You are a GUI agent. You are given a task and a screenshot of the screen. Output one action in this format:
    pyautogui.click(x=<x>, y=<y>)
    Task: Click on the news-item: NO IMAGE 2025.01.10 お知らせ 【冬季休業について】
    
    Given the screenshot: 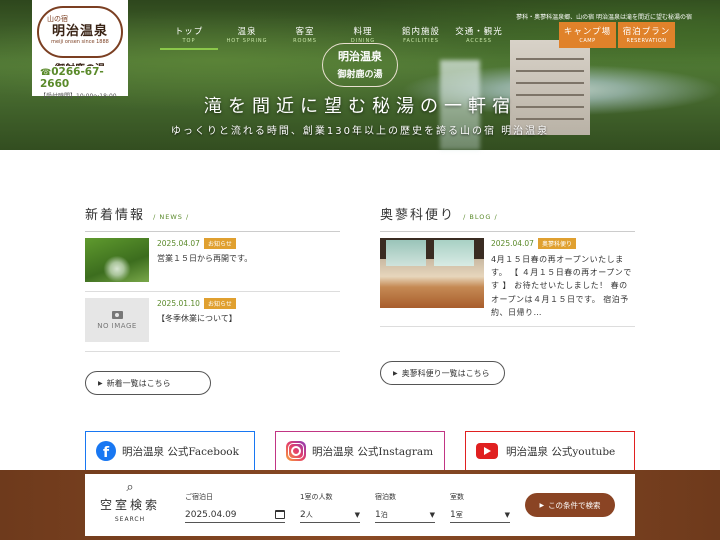 What is the action you would take?
    pyautogui.click(x=212, y=322)
    